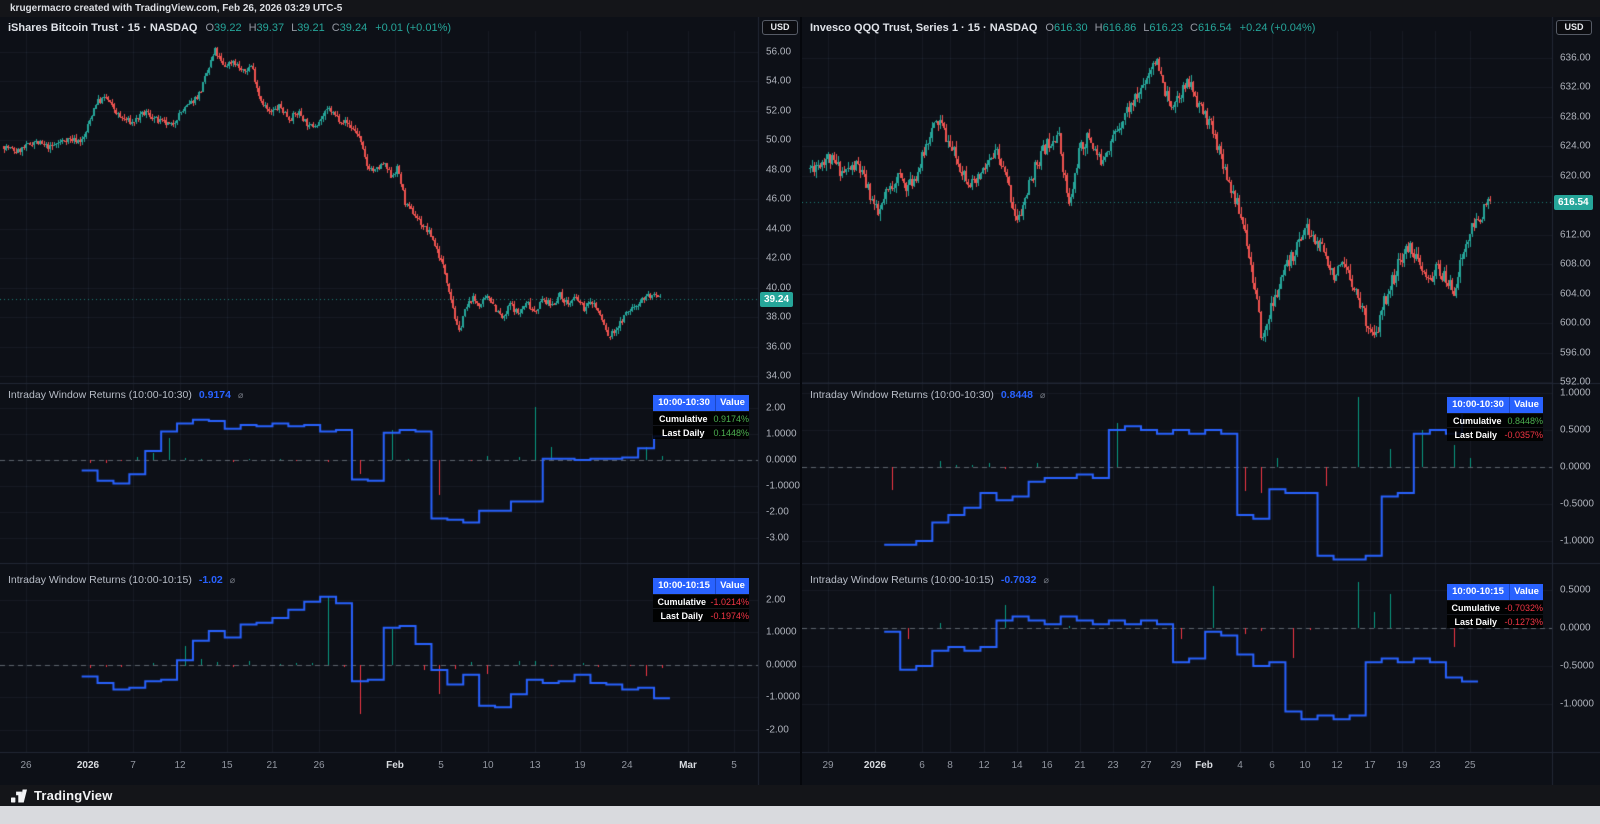 The height and width of the screenshot is (824, 1600). What do you see at coordinates (777, 299) in the screenshot?
I see `last-price-label: 39.24` at bounding box center [777, 299].